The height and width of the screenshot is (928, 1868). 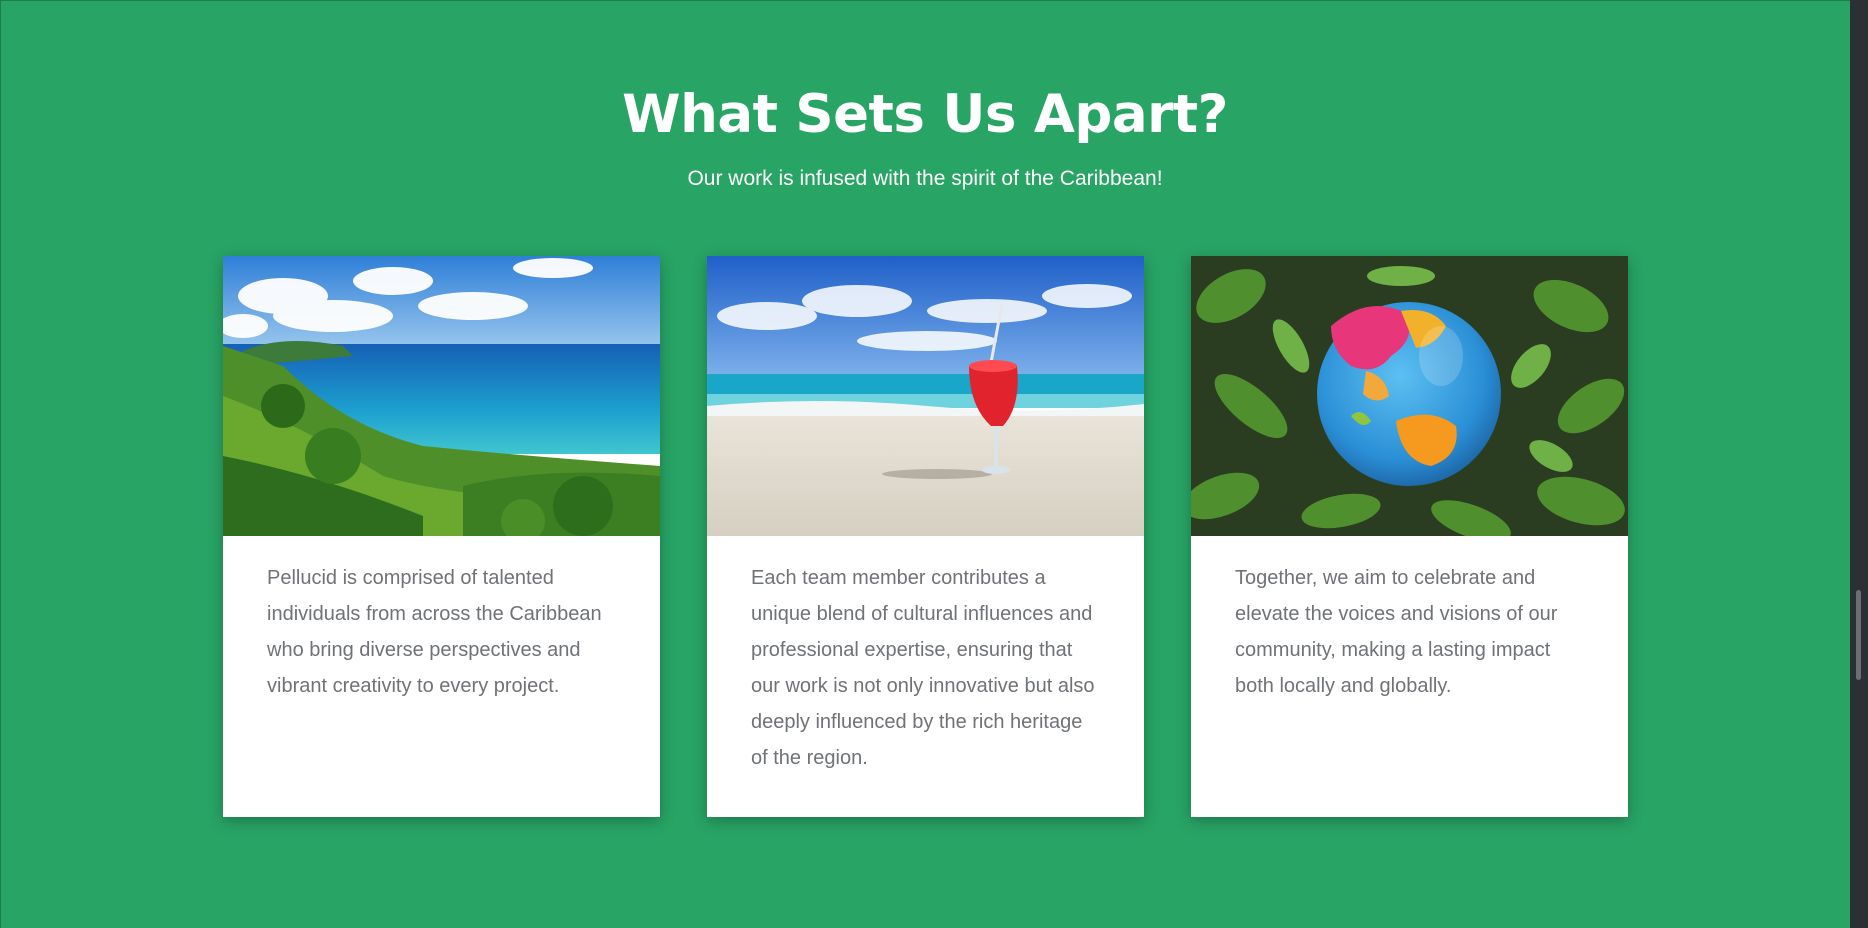 I want to click on caribbean-coastline-image, so click(x=441, y=396).